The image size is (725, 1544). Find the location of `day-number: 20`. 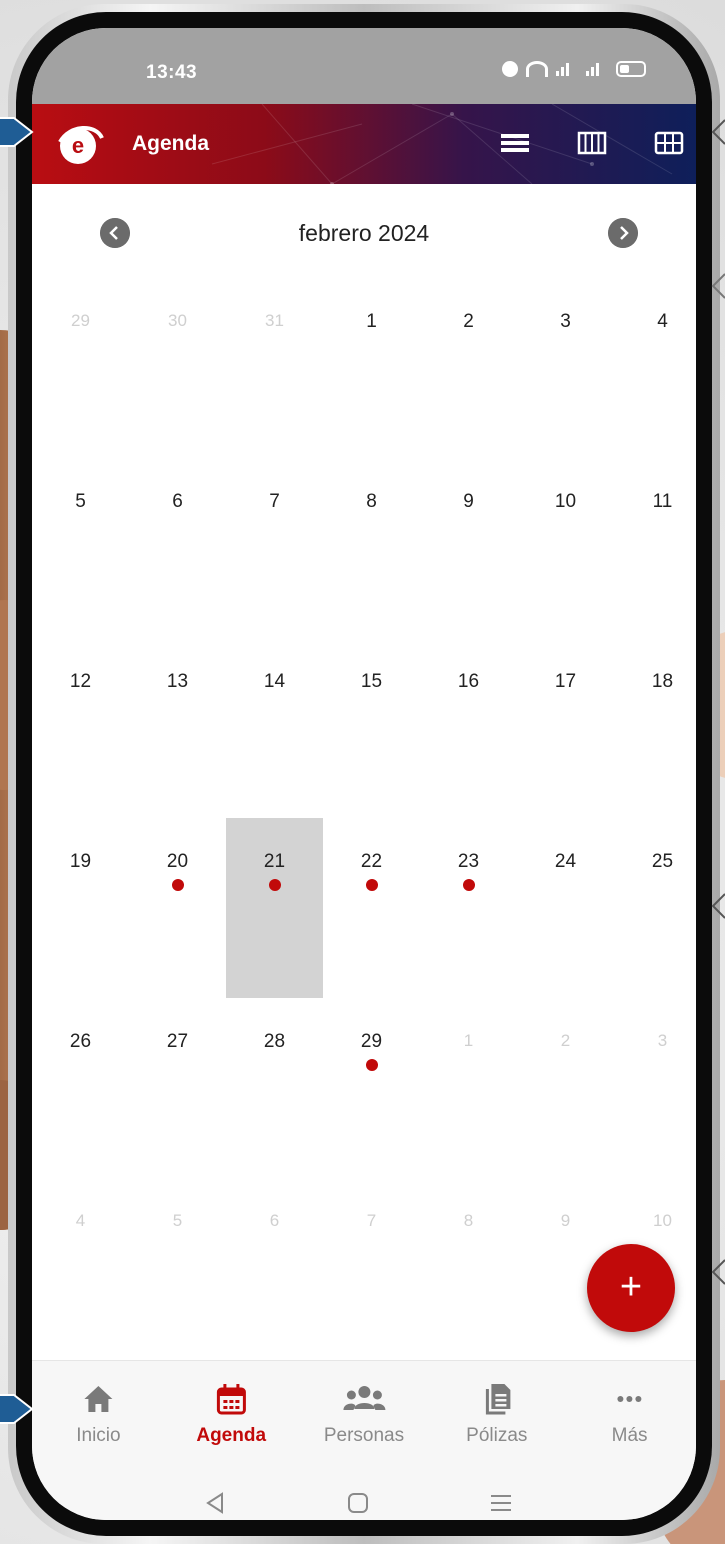

day-number: 20 is located at coordinates (177, 861).